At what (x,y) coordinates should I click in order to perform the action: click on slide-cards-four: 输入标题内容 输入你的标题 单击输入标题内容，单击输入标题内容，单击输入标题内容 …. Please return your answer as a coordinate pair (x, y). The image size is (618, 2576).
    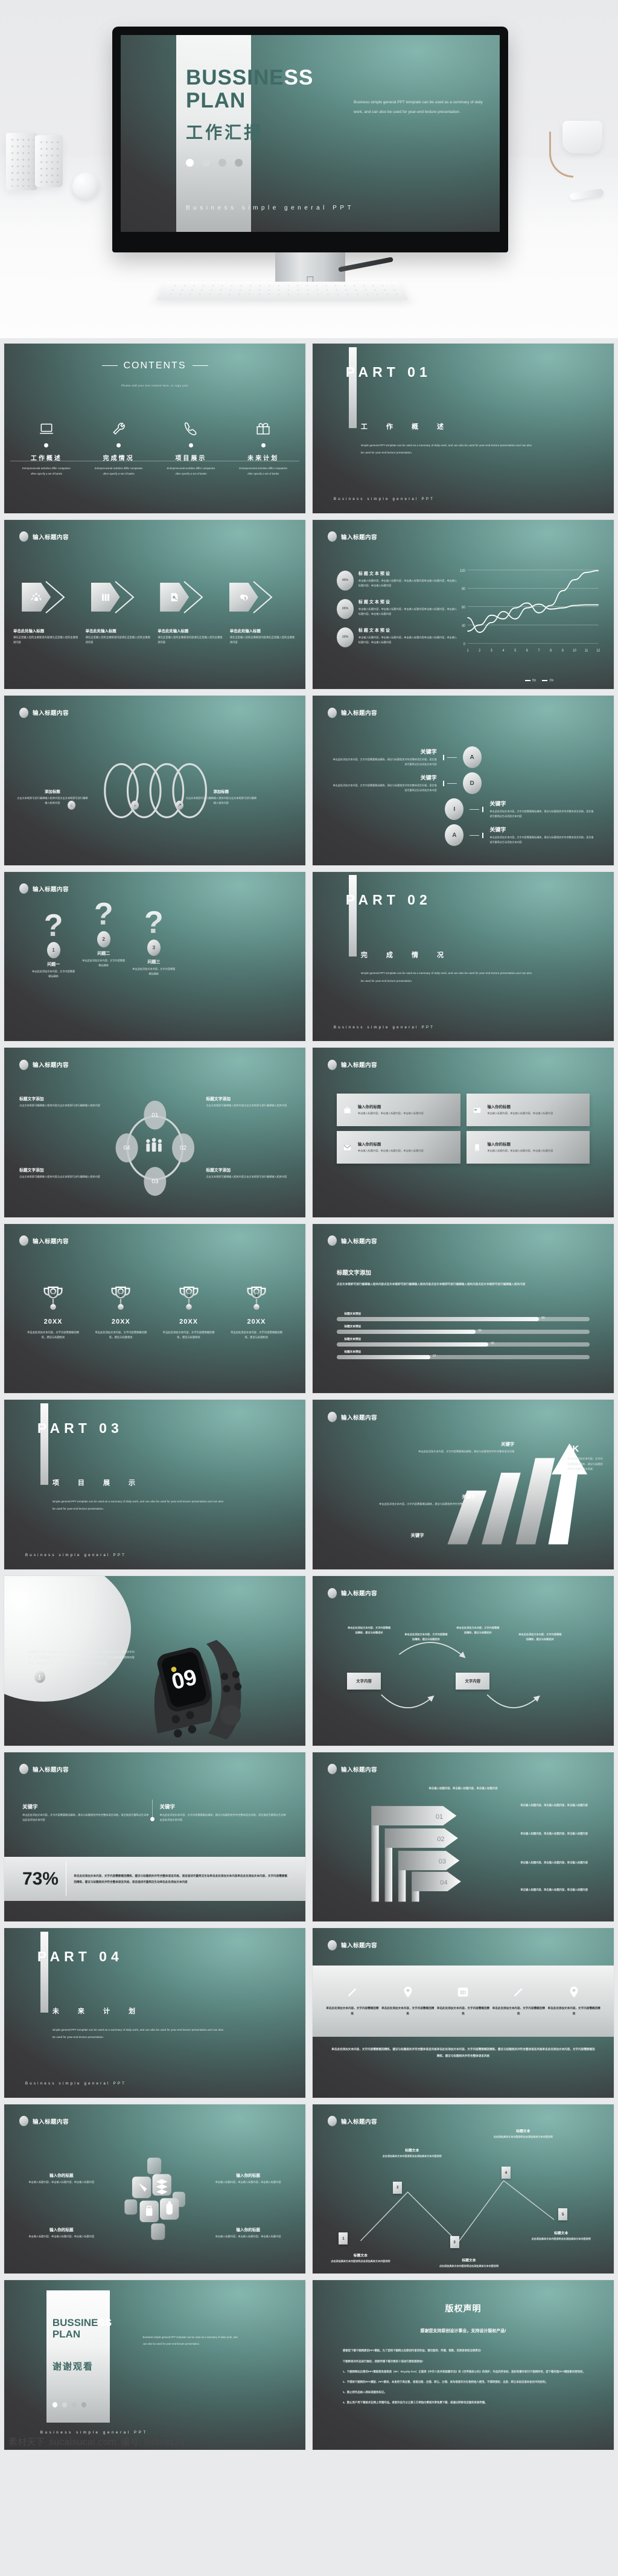
    Looking at the image, I should click on (463, 1132).